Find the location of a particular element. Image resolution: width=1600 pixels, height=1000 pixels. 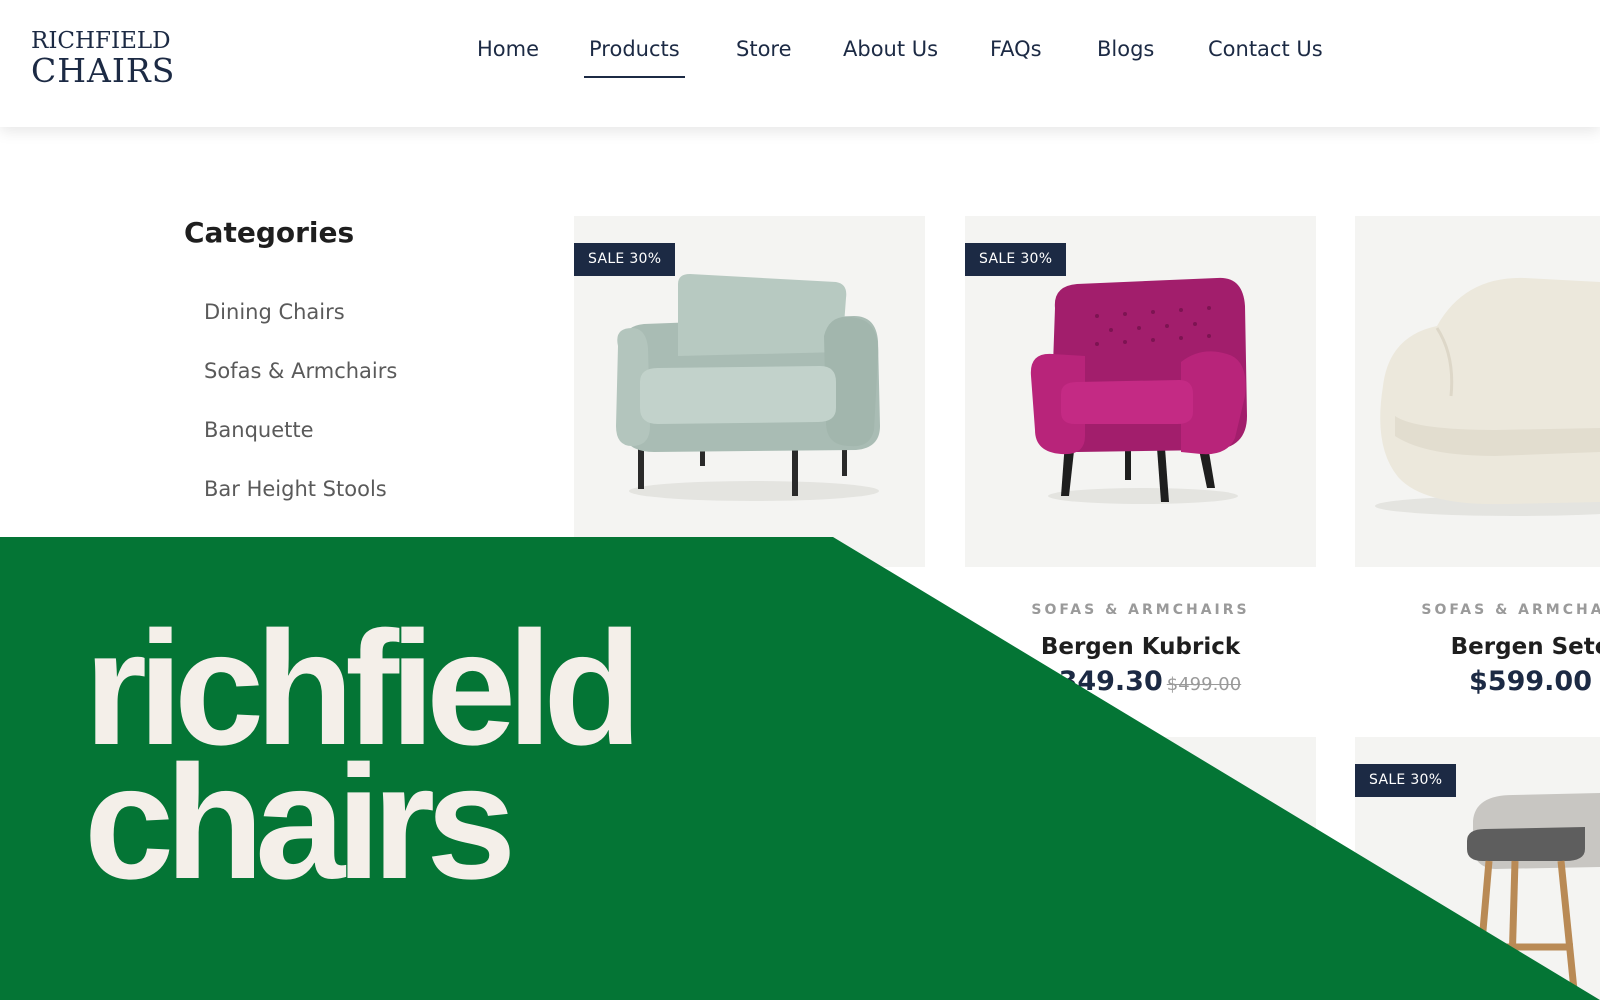

nav-contact-us: Contact Us is located at coordinates (1265, 49).